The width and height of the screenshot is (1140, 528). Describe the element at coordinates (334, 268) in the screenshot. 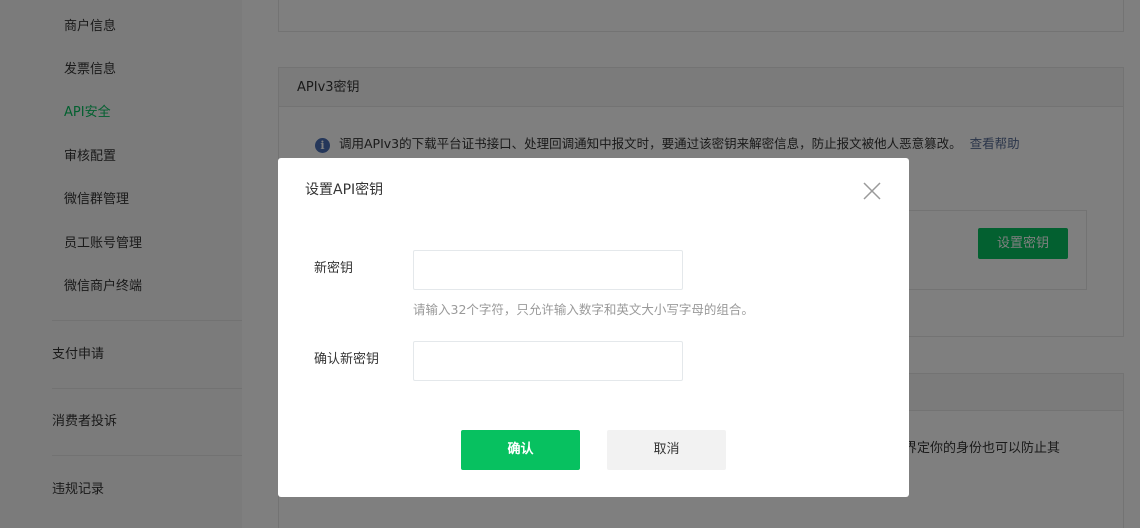

I see `new-key-label: 新密钥` at that location.